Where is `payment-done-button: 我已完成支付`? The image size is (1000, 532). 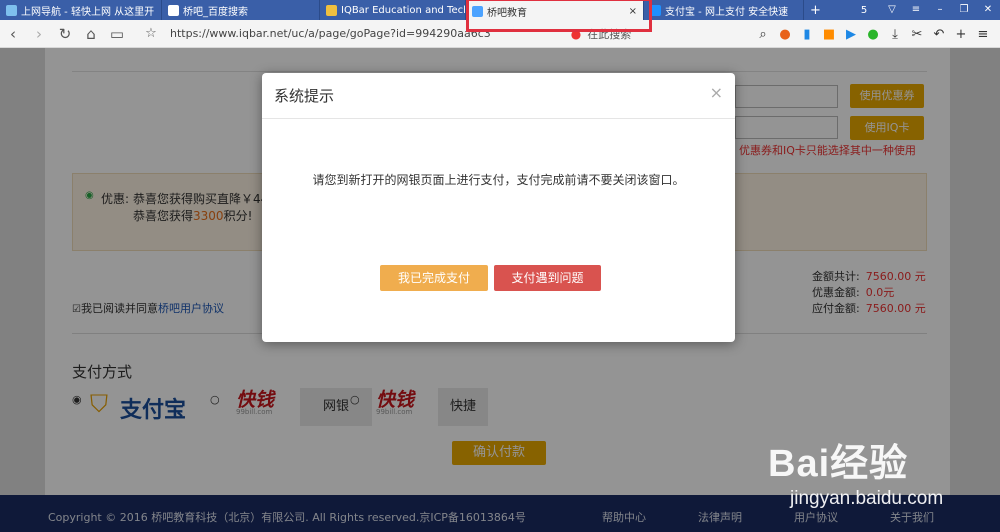 payment-done-button: 我已完成支付 is located at coordinates (434, 278).